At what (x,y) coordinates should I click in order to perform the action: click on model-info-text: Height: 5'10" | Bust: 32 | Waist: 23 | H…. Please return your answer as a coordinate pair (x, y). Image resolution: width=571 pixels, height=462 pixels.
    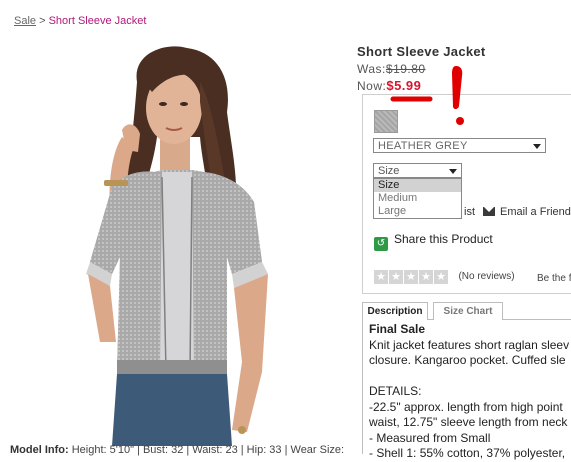
    Looking at the image, I should click on (206, 450).